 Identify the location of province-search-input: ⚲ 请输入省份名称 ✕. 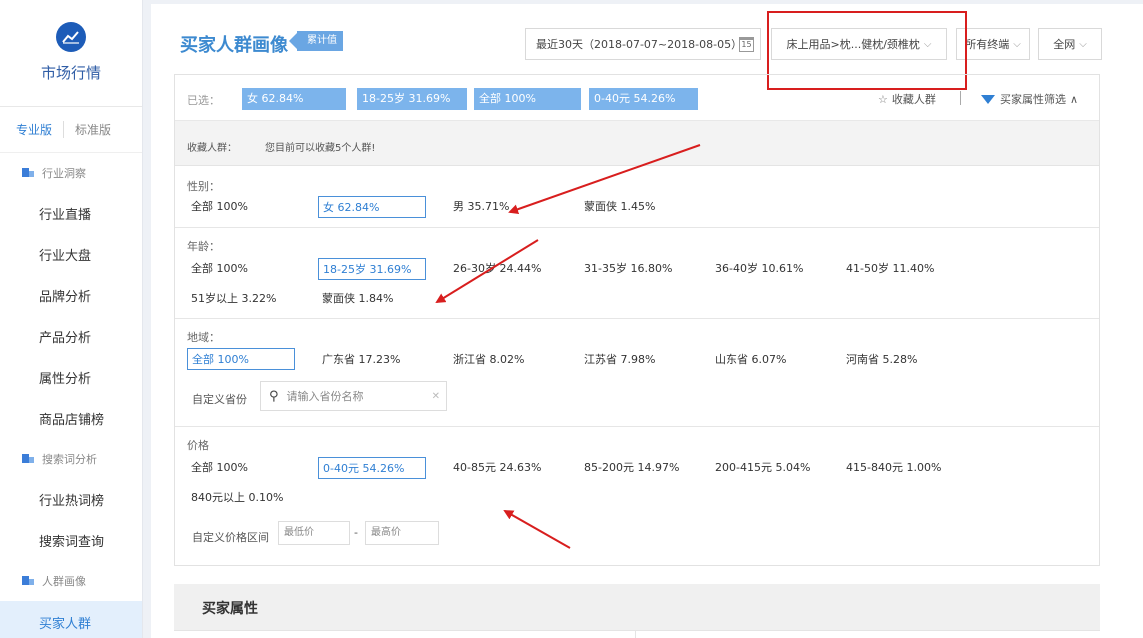
(353, 396).